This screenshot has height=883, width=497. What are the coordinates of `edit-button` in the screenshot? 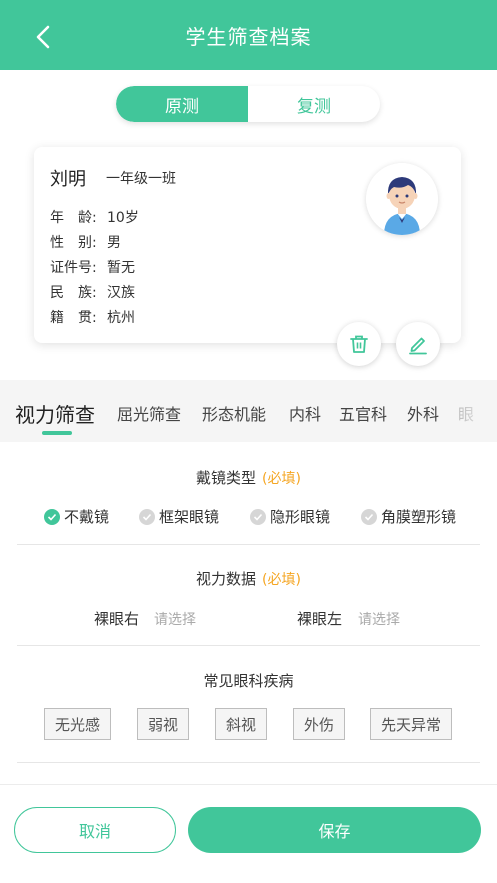 It's located at (418, 344).